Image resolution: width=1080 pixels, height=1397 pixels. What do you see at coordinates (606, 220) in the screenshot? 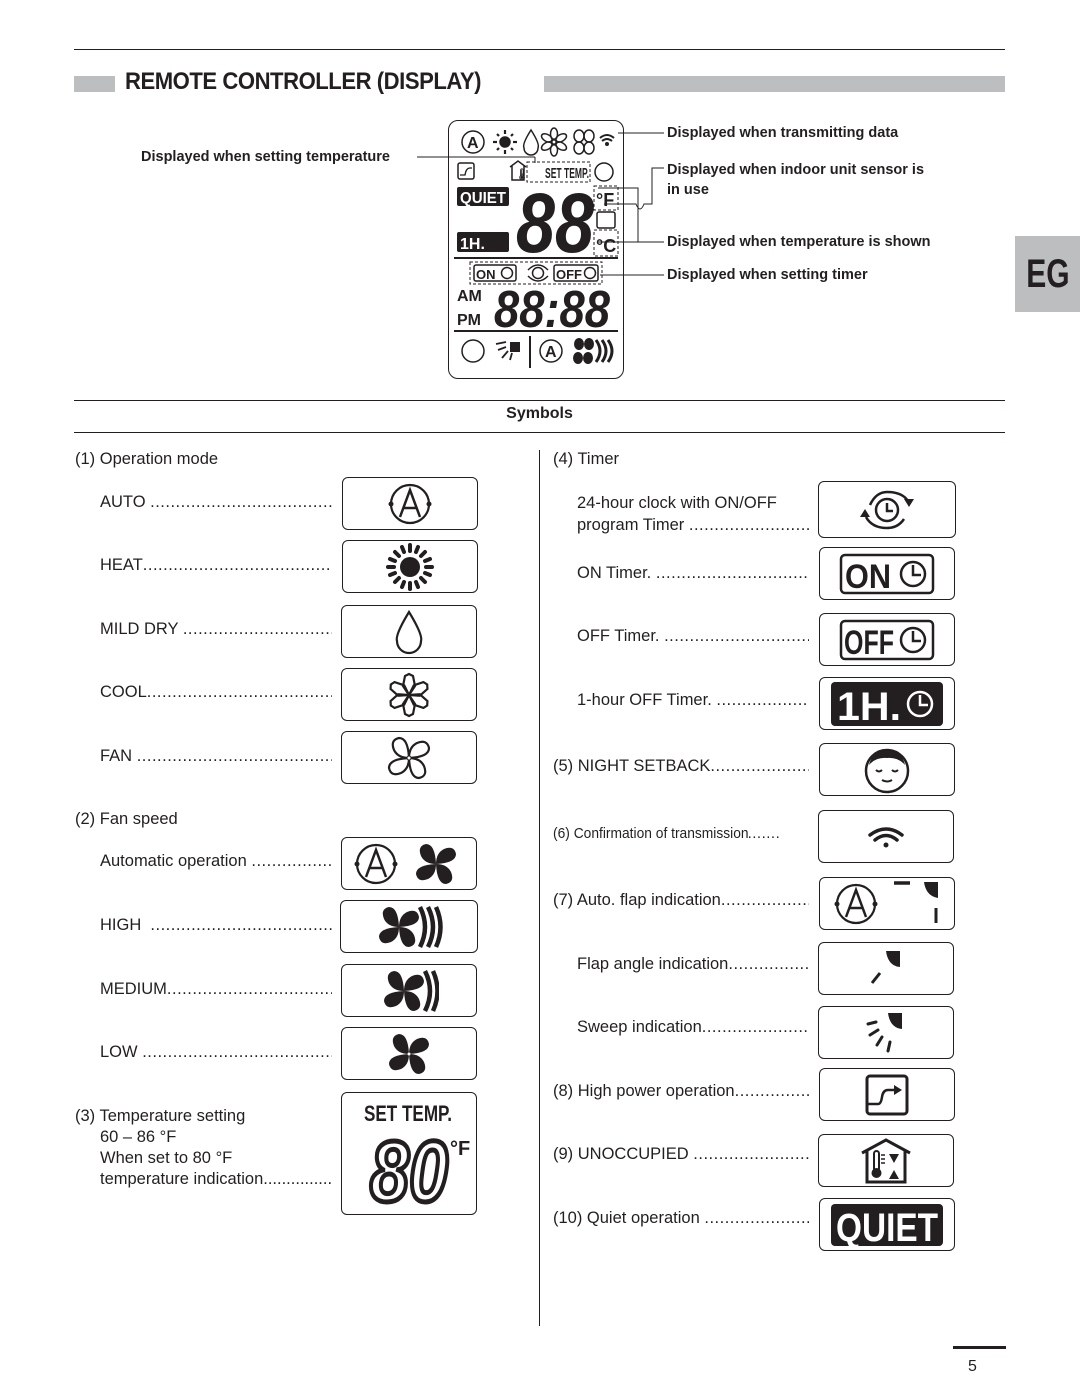
I see `lcd-indoor-sensor-icon` at bounding box center [606, 220].